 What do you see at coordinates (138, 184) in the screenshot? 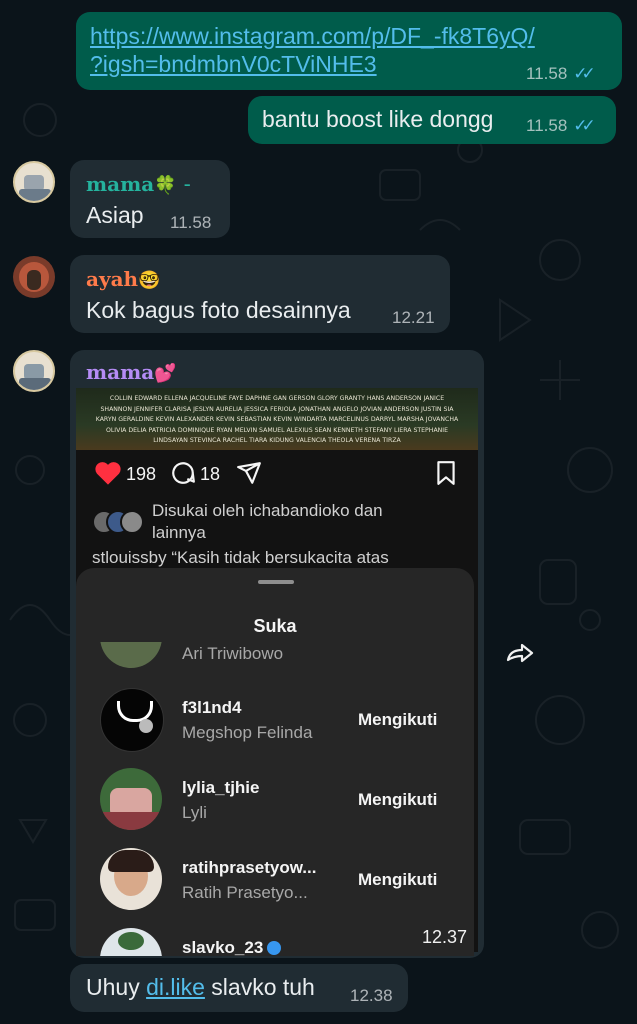
I see `sender-name: mama🍀 -` at bounding box center [138, 184].